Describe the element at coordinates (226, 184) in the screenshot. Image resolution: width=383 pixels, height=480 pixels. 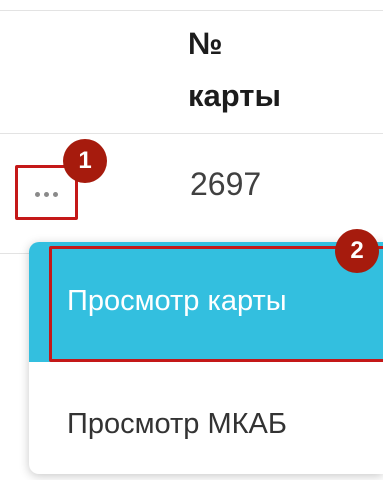
I see `card-number-cell: 2697` at that location.